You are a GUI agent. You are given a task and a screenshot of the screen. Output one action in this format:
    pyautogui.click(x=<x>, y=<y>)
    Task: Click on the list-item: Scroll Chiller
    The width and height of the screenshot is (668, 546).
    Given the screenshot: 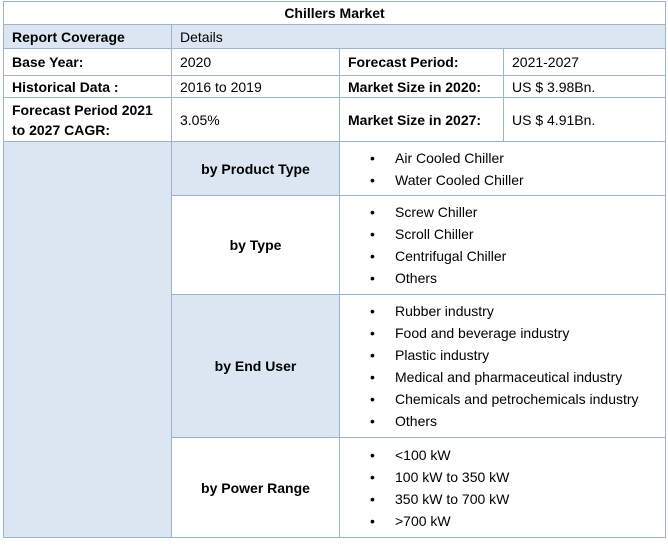 What is the action you would take?
    pyautogui.click(x=506, y=234)
    